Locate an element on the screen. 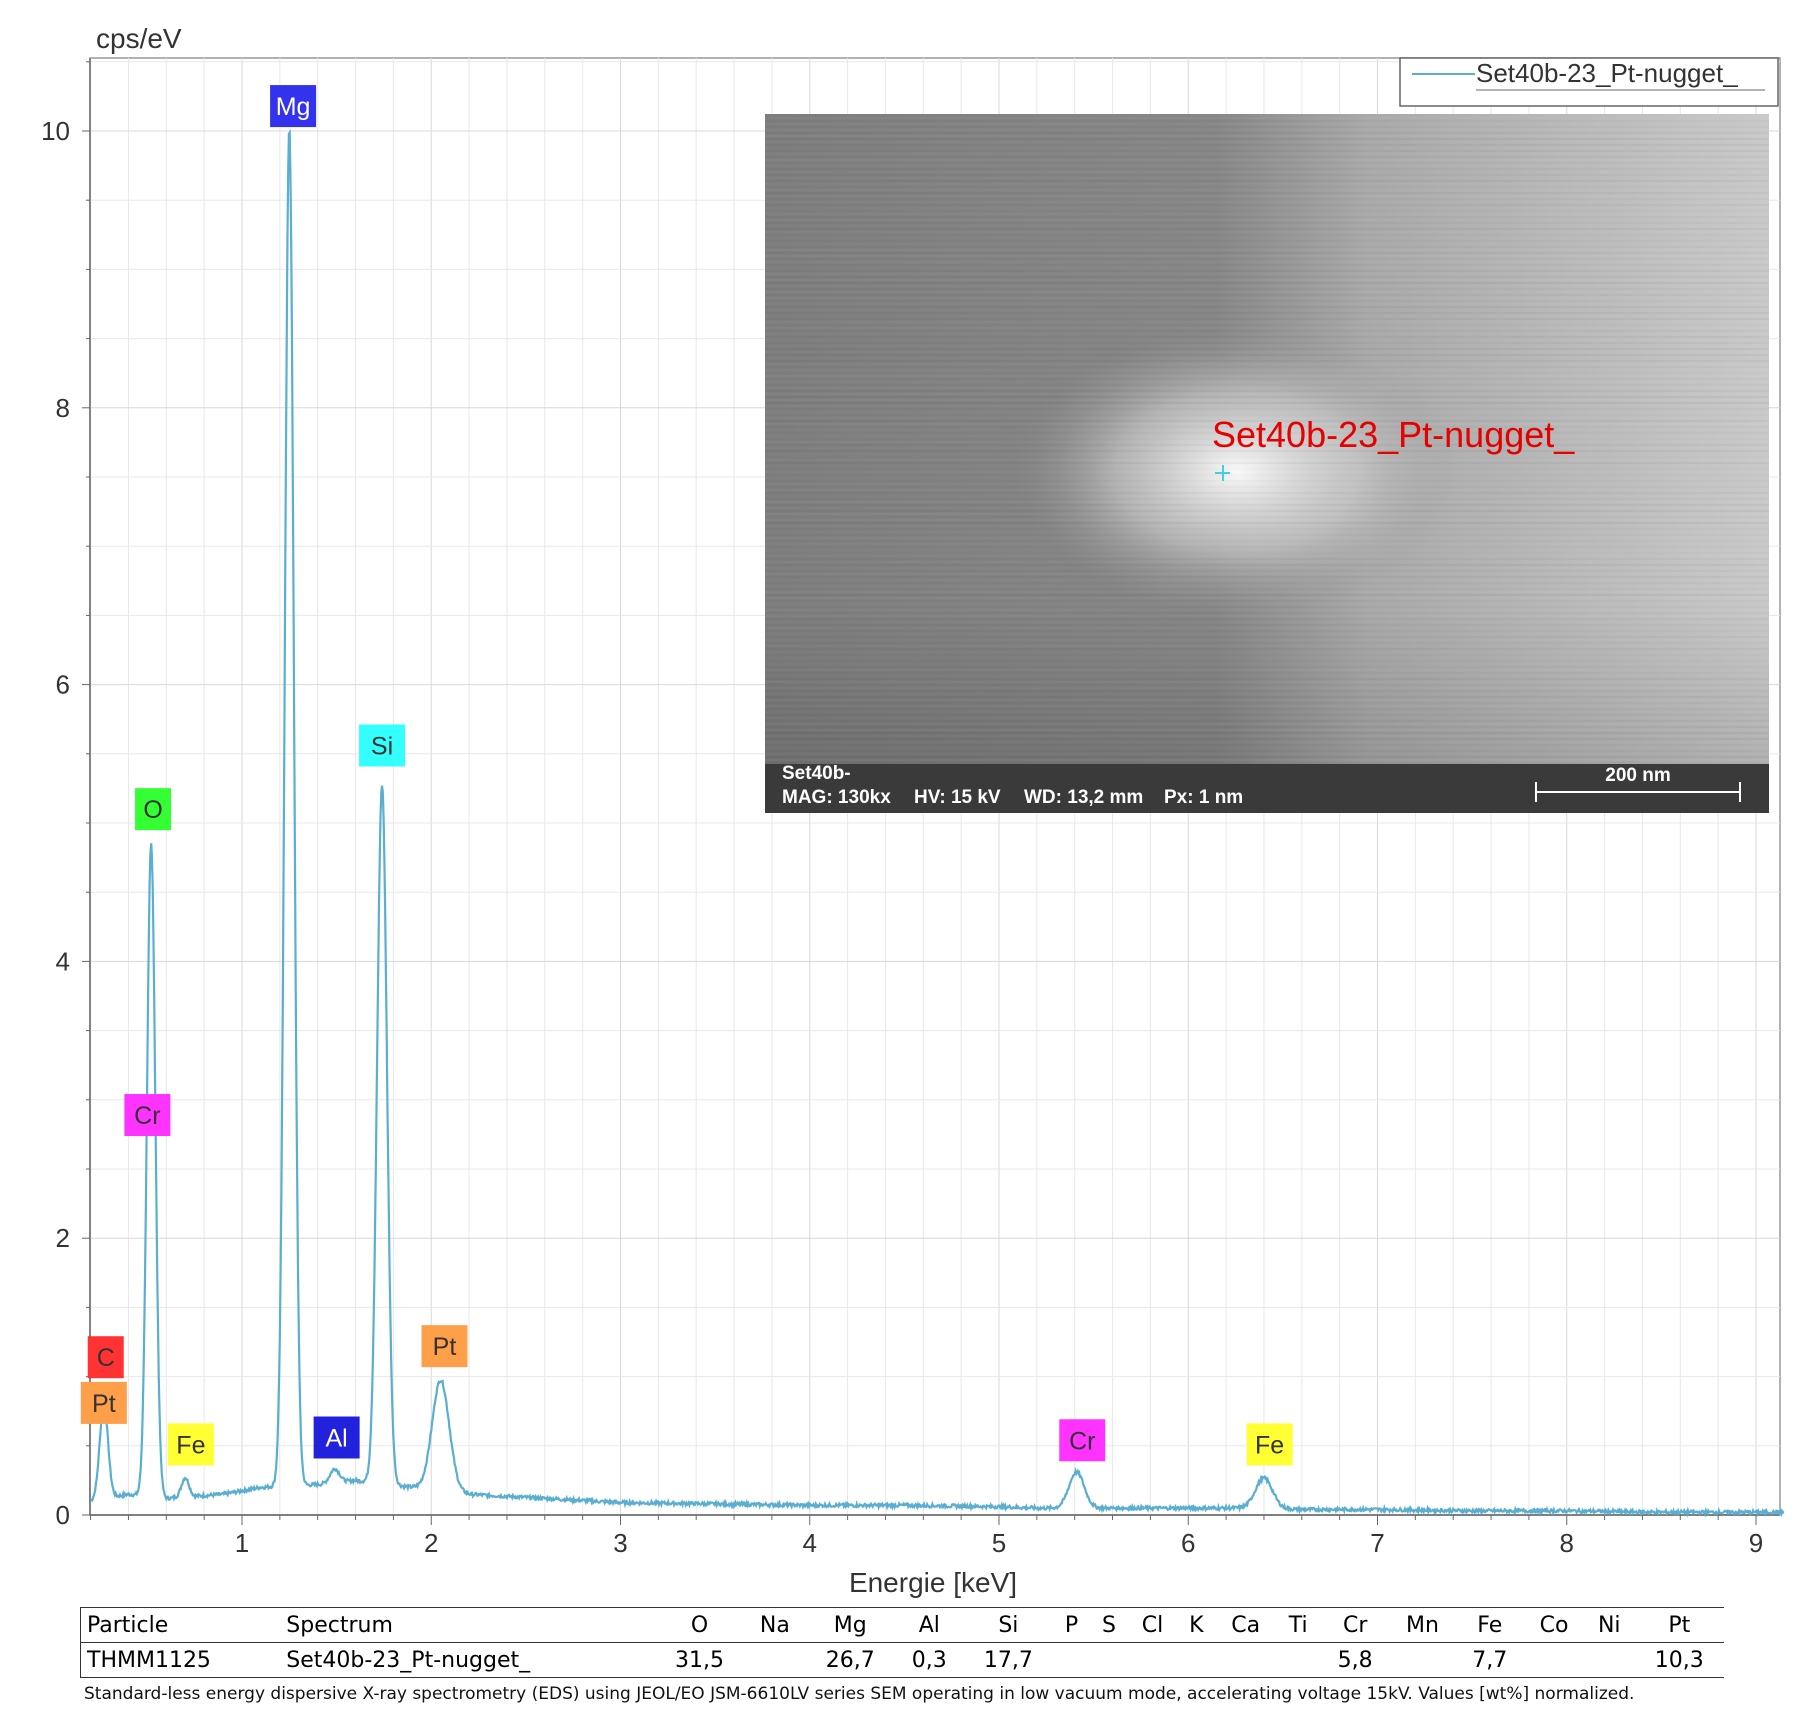 The image size is (1802, 1716). table-header: Na is located at coordinates (775, 1625).